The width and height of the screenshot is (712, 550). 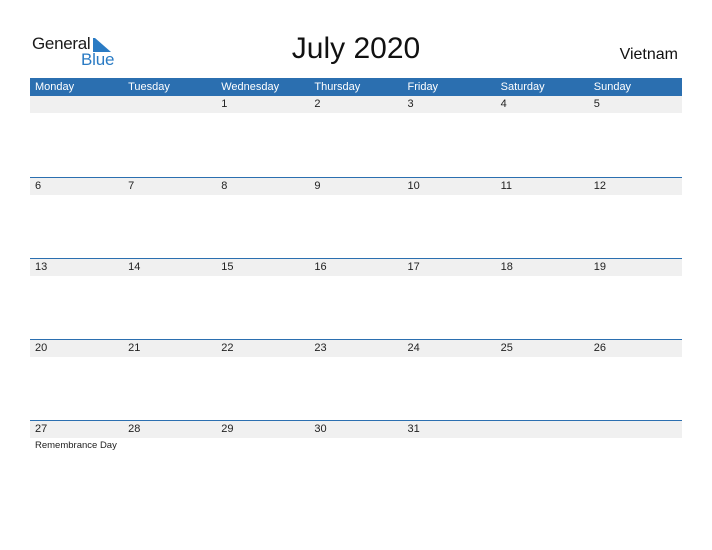 What do you see at coordinates (169, 348) in the screenshot?
I see `day-cell: 21` at bounding box center [169, 348].